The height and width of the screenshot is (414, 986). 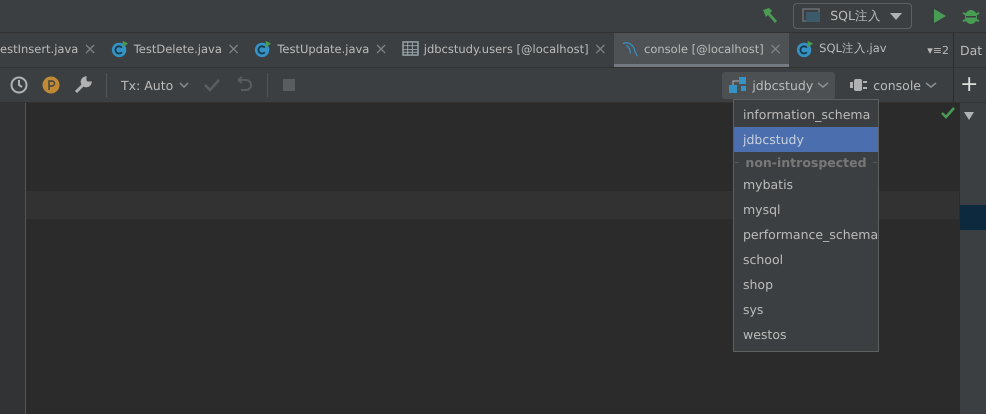 What do you see at coordinates (321, 50) in the screenshot?
I see `editor-tab: TestUpdate.java ×` at bounding box center [321, 50].